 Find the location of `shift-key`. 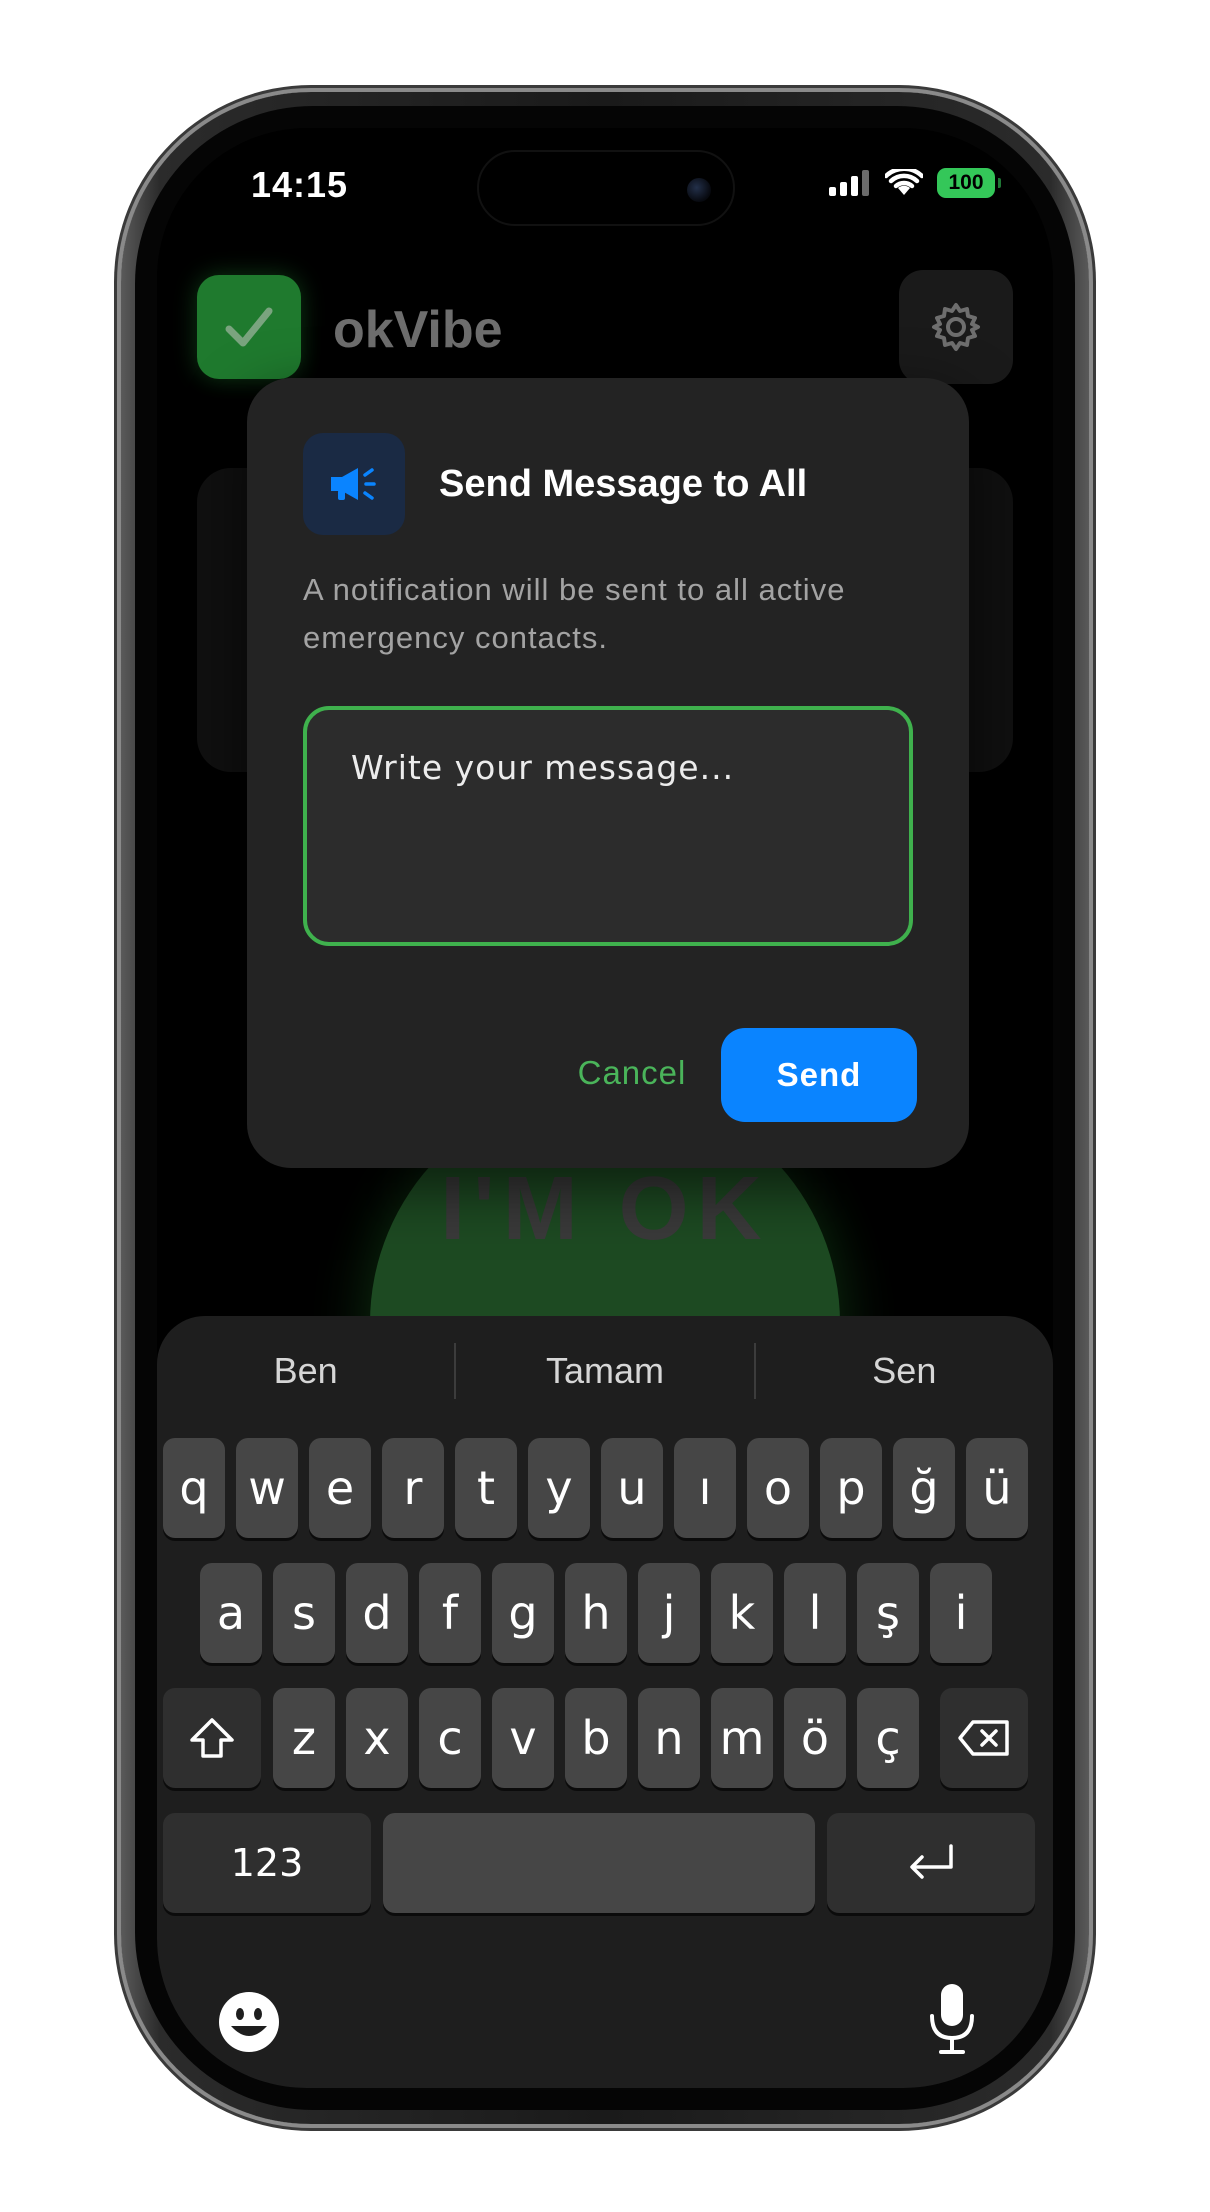

shift-key is located at coordinates (212, 1738).